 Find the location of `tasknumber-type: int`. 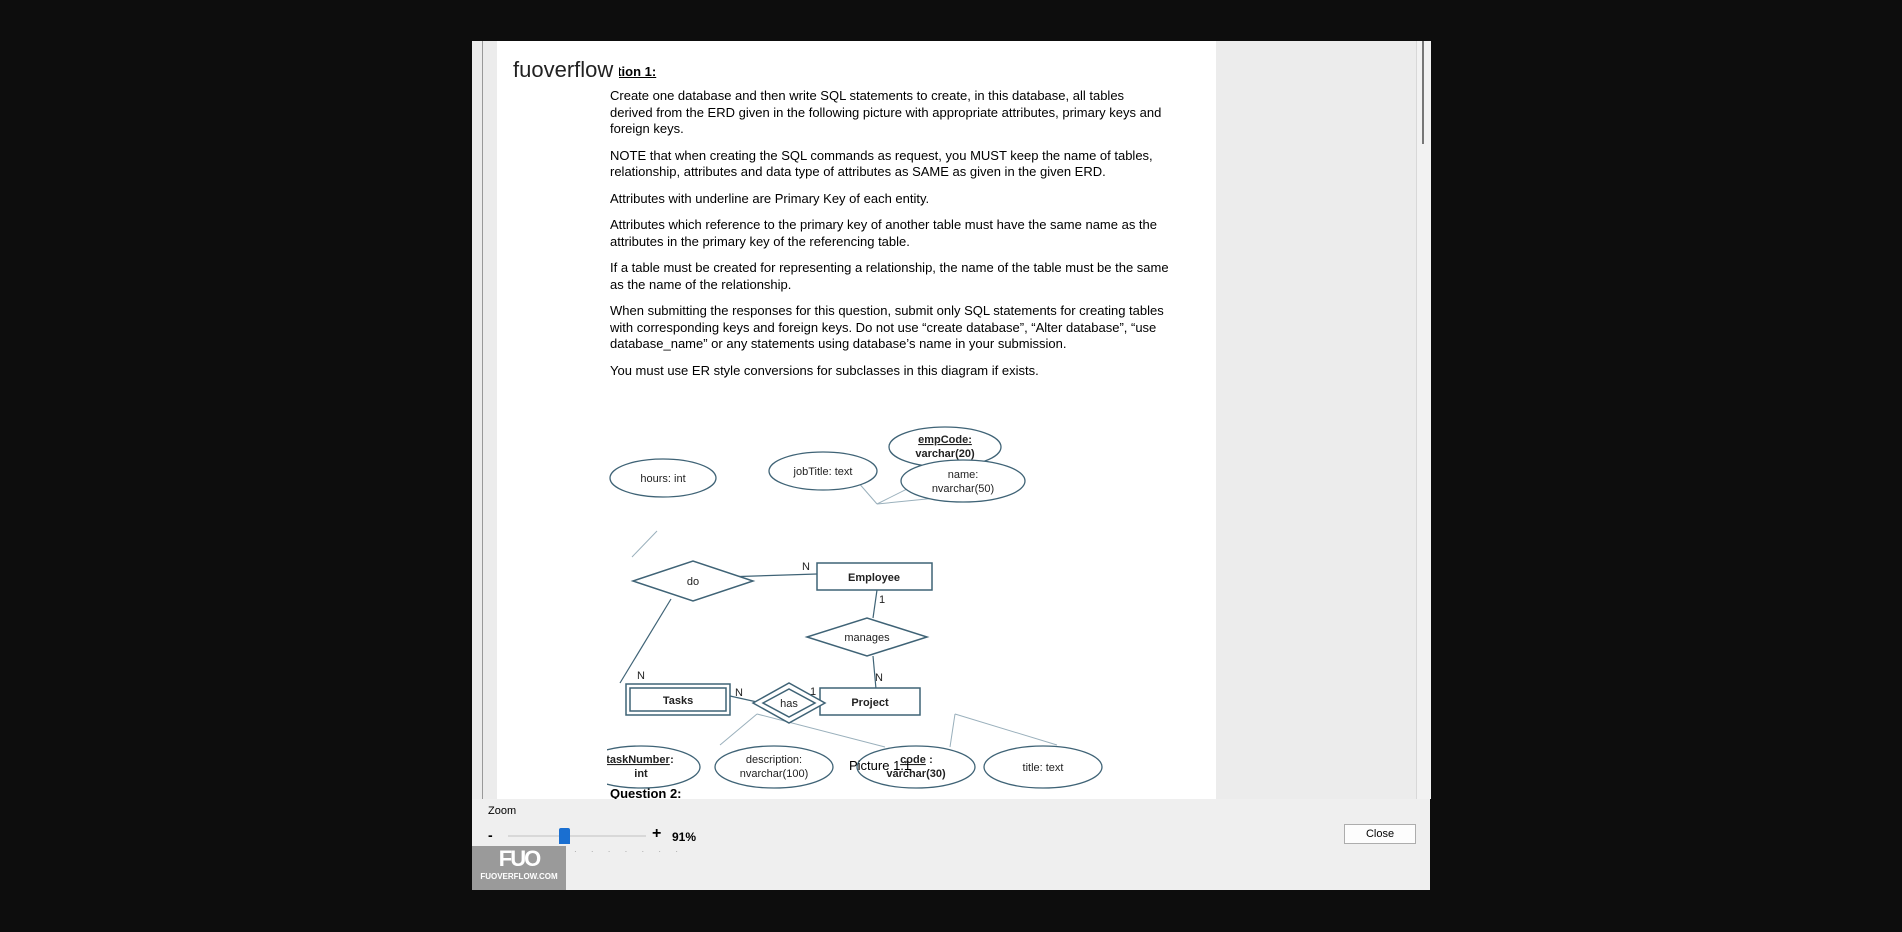

tasknumber-type: int is located at coordinates (641, 774).